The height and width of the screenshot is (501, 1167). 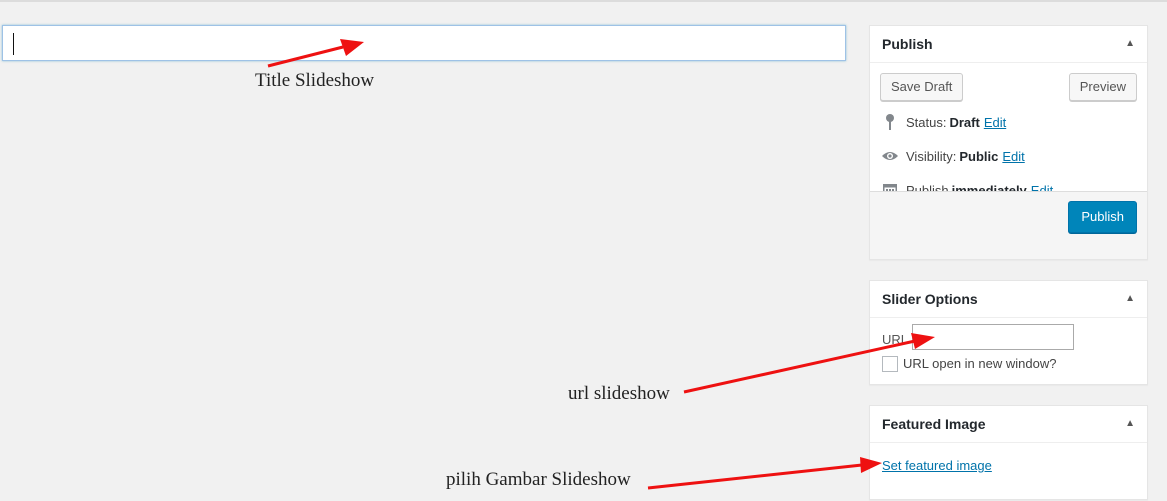 I want to click on arrow-title, so click(x=315, y=53).